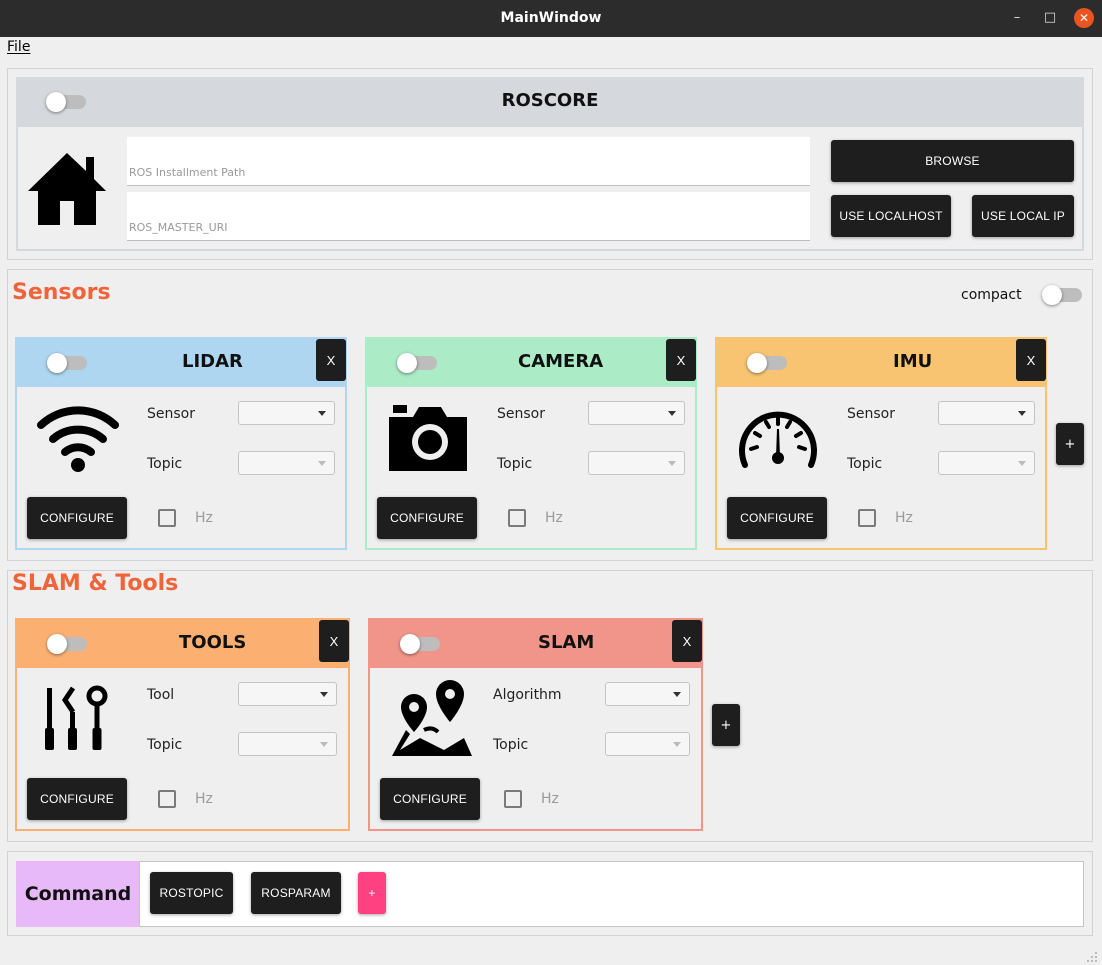 The height and width of the screenshot is (965, 1102). I want to click on rostopic-button: ROSTOPIC, so click(191, 893).